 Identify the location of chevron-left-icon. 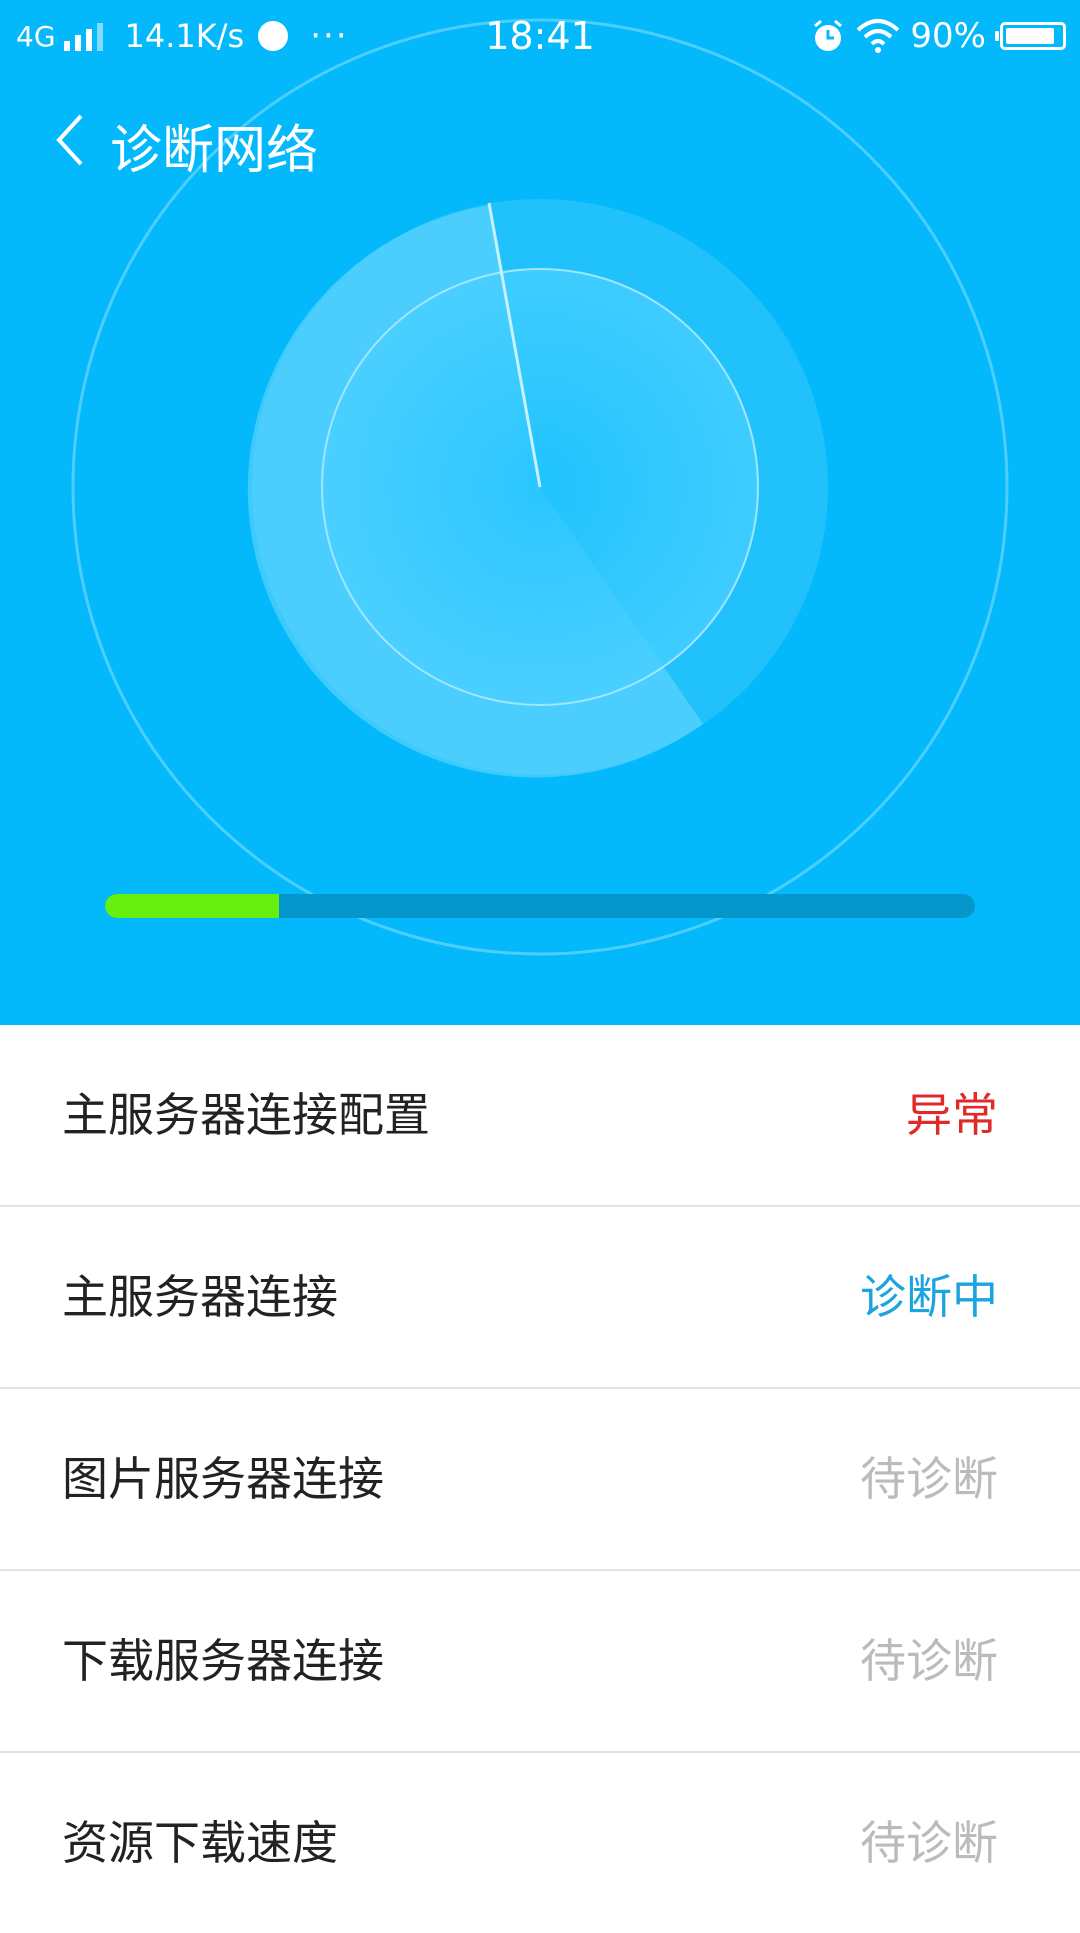
(69, 140).